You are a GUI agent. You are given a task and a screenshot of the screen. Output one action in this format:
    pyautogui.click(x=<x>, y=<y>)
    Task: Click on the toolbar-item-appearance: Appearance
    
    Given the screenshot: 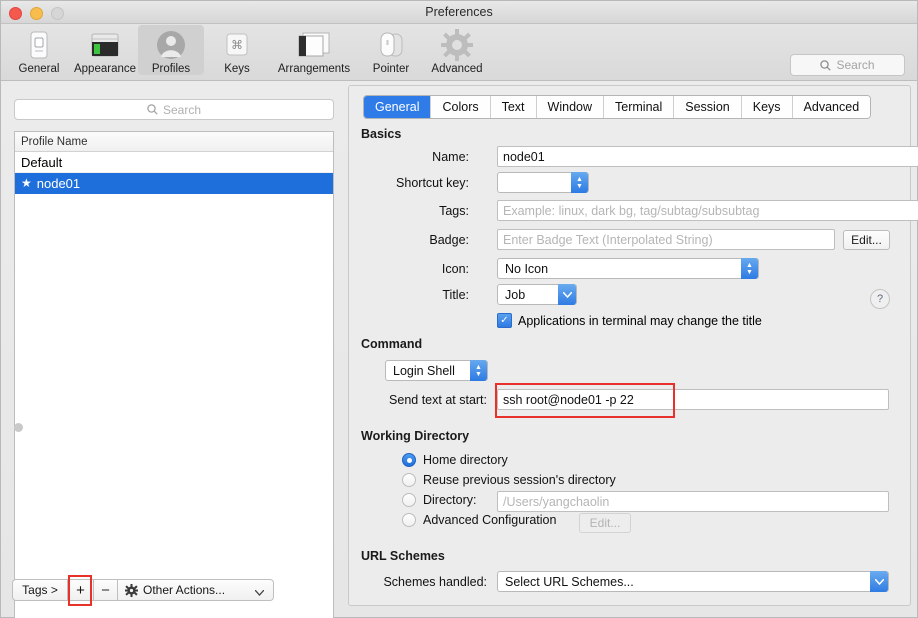 What is the action you would take?
    pyautogui.click(x=105, y=50)
    